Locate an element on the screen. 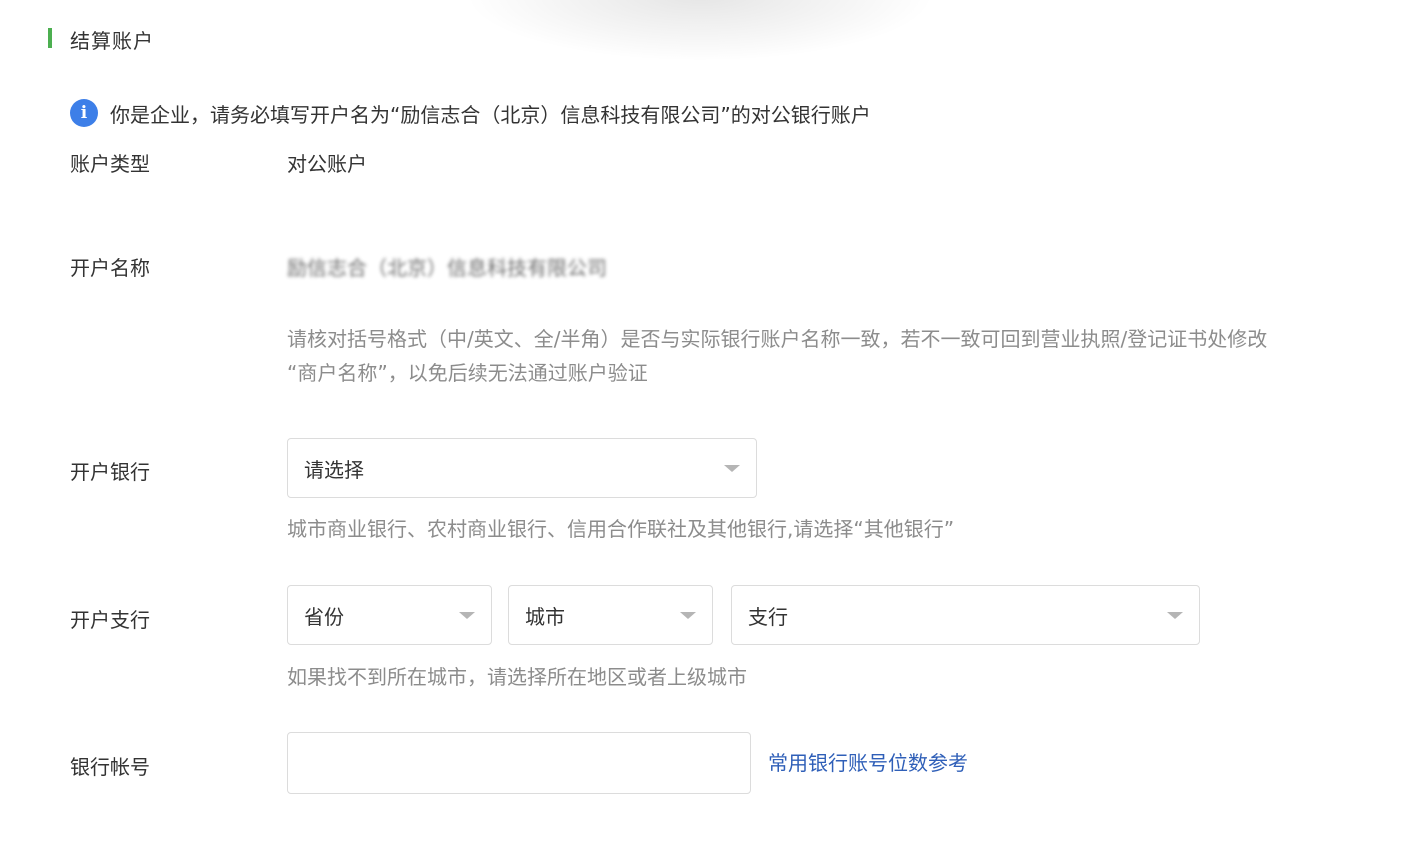 The image size is (1424, 858). account-type-value: 对公账户 is located at coordinates (327, 164).